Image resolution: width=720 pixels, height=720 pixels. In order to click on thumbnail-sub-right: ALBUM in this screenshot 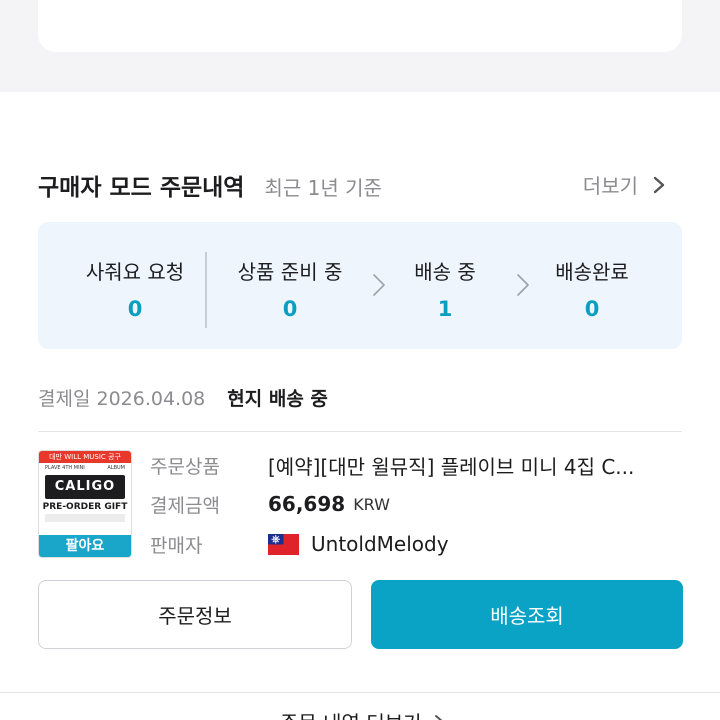, I will do `click(116, 468)`.